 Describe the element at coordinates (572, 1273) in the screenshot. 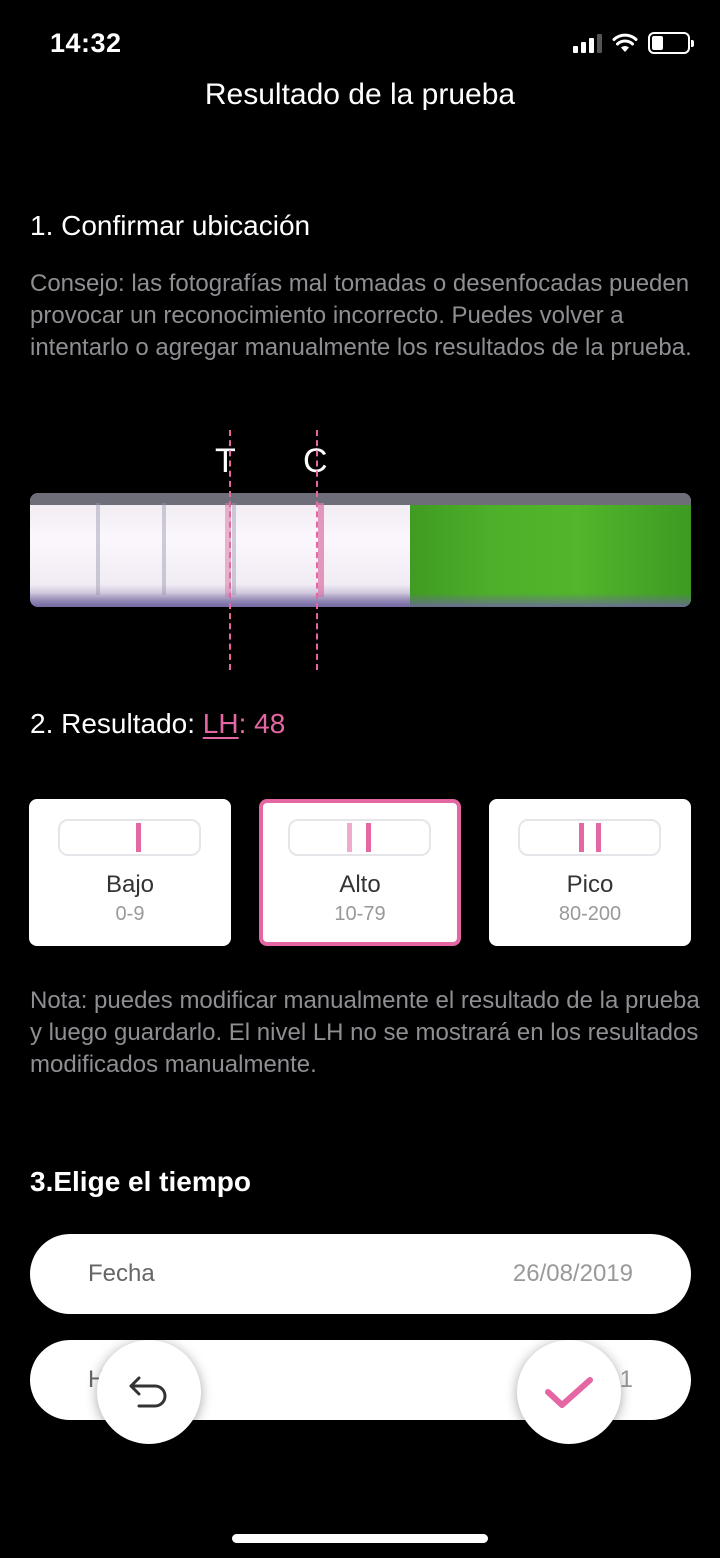

I see `date-value: 26/08/2019` at that location.